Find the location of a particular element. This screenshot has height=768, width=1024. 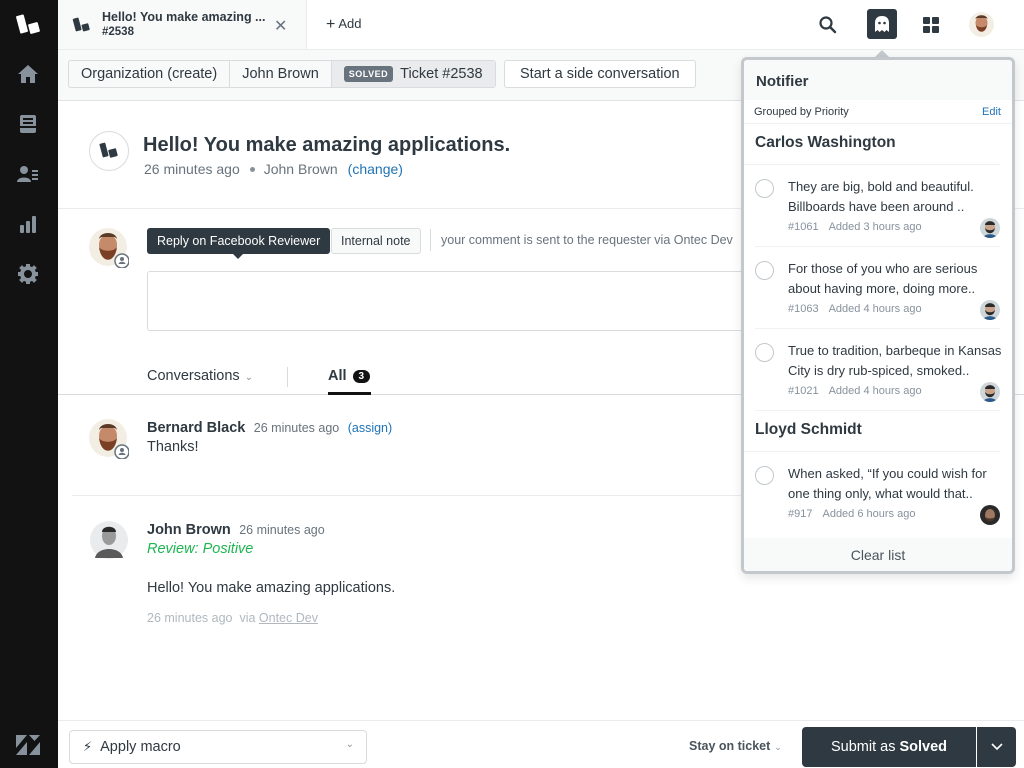

gear-icon is located at coordinates (28, 274).